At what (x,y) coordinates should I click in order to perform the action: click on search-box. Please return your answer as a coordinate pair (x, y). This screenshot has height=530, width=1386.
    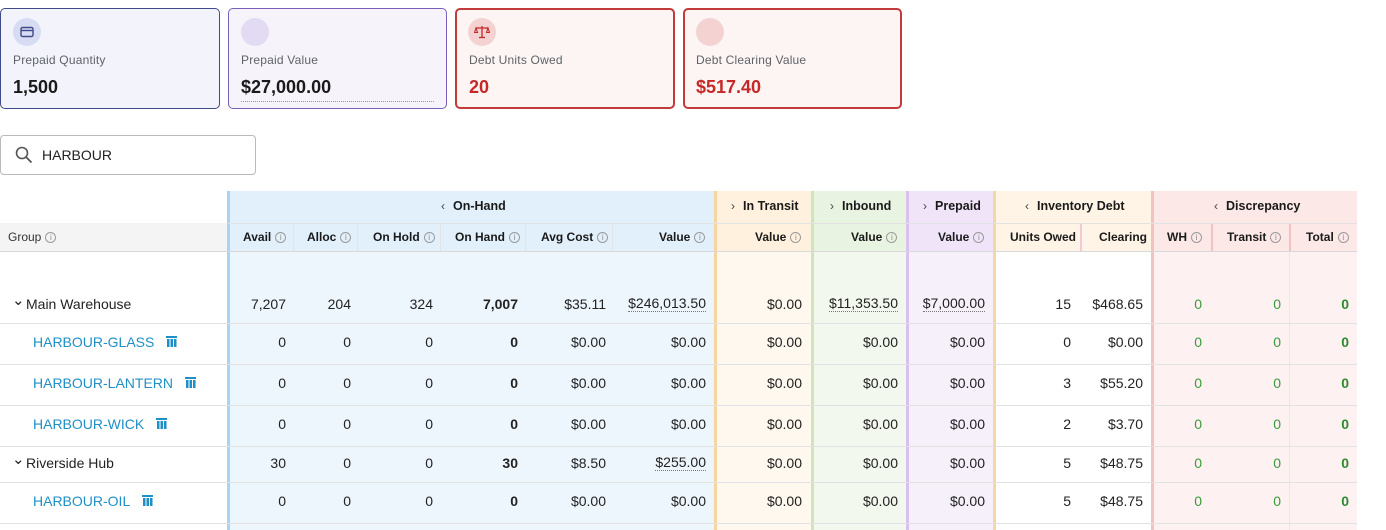
    Looking at the image, I should click on (128, 155).